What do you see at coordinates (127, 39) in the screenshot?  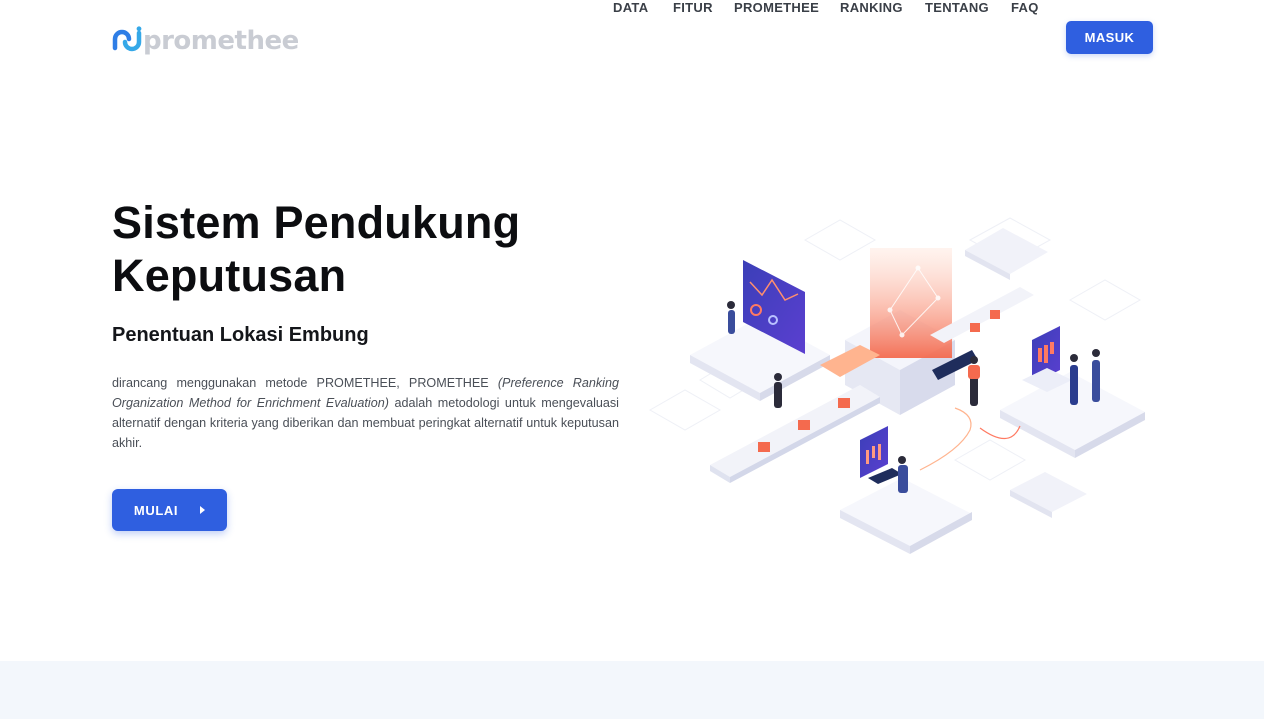 I see `logo-mark-icon` at bounding box center [127, 39].